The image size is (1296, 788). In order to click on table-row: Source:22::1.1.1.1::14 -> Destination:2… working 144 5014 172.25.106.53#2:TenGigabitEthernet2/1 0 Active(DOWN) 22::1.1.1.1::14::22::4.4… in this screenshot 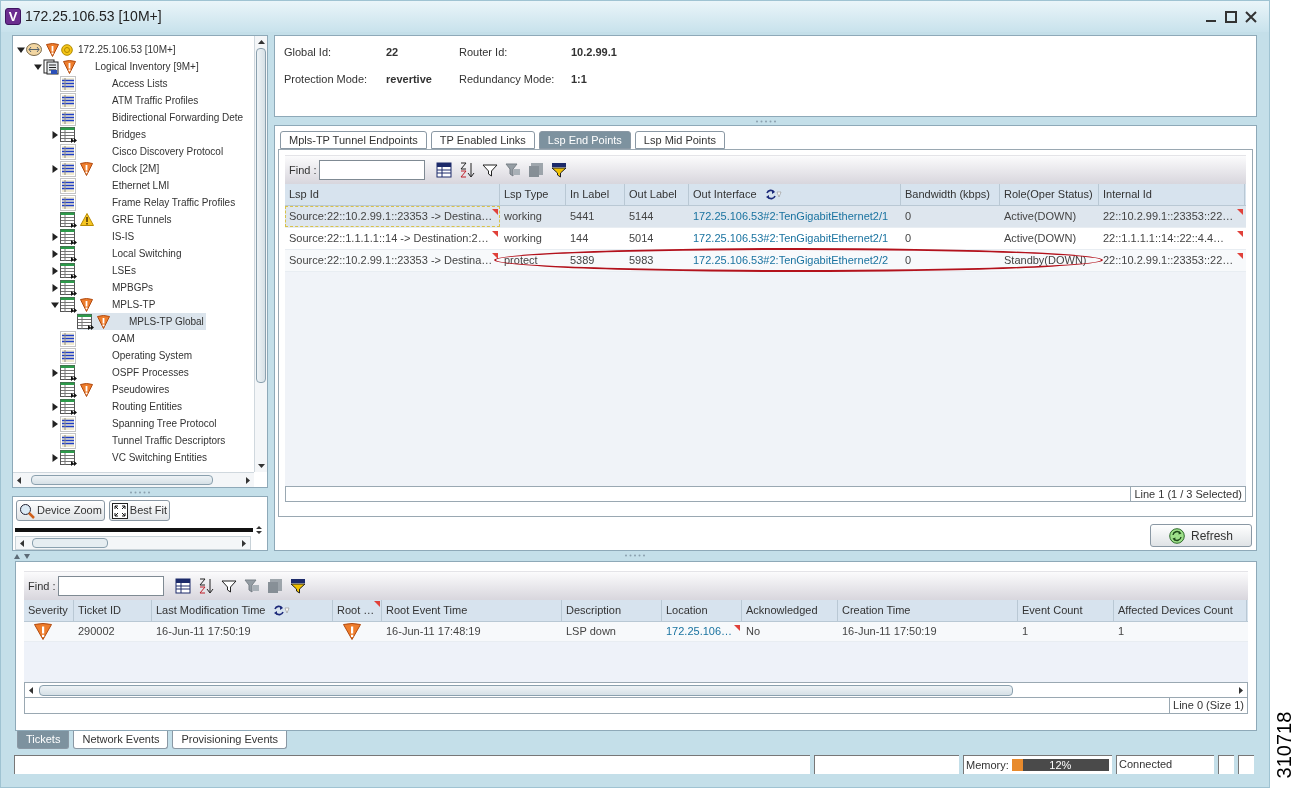, I will do `click(765, 239)`.